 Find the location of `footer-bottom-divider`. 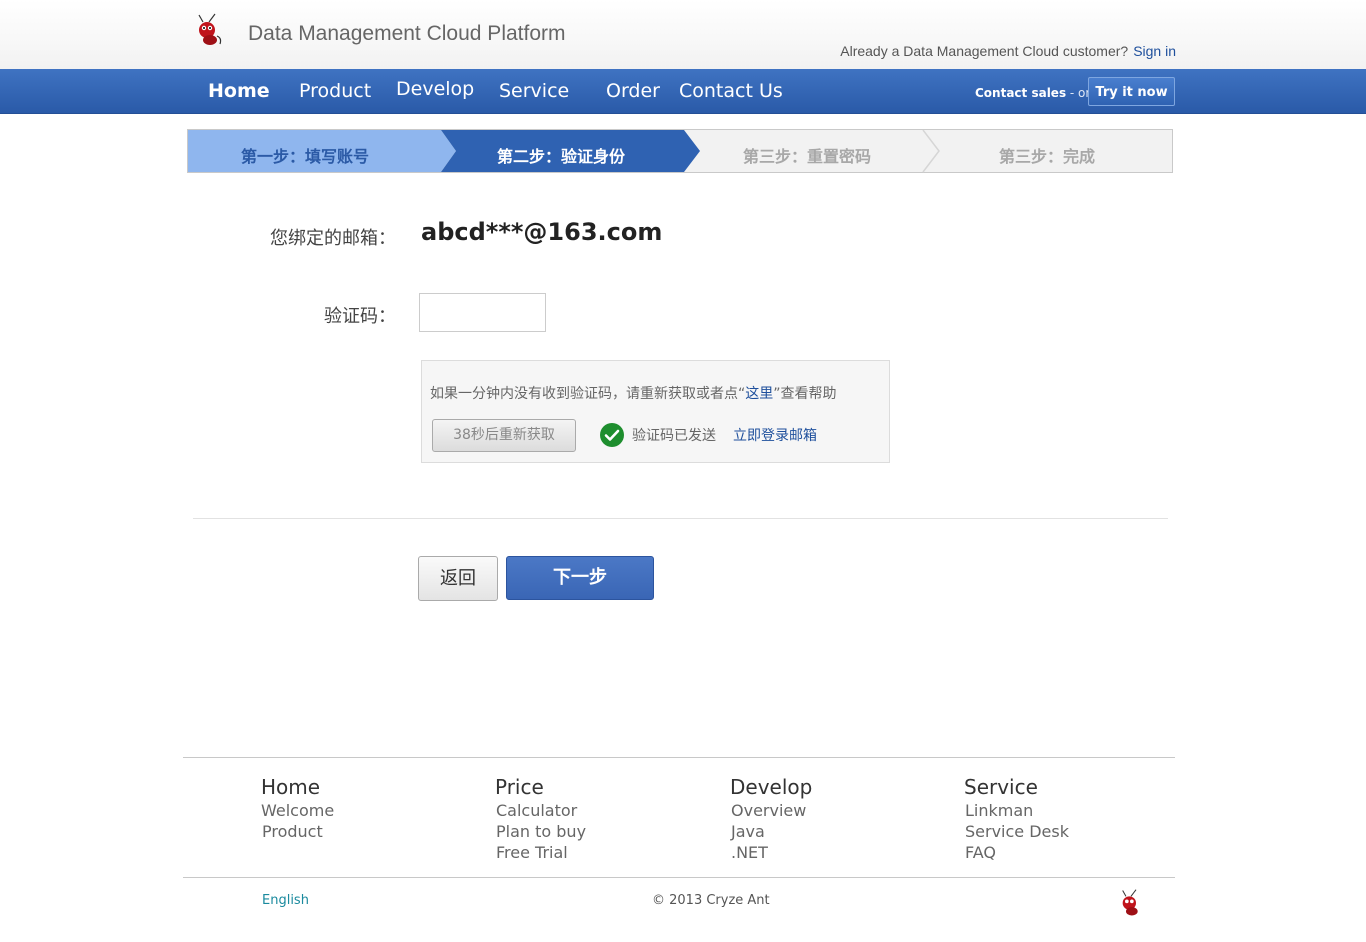

footer-bottom-divider is located at coordinates (679, 877).